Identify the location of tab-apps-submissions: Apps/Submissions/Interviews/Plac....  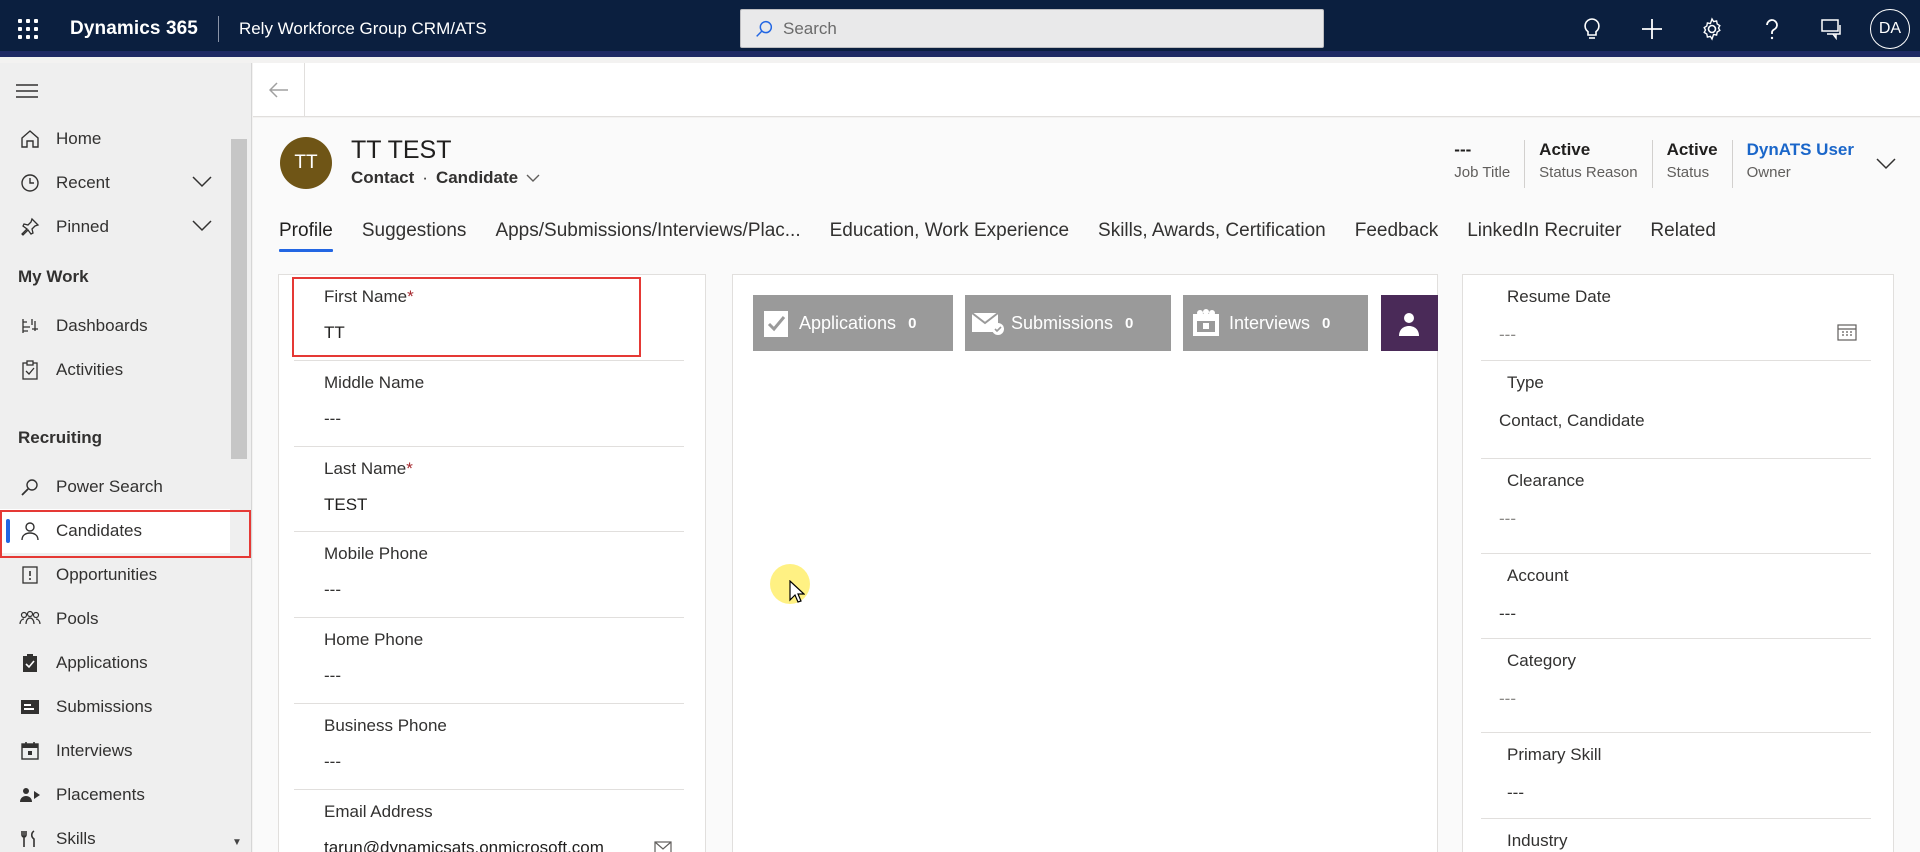
(647, 236).